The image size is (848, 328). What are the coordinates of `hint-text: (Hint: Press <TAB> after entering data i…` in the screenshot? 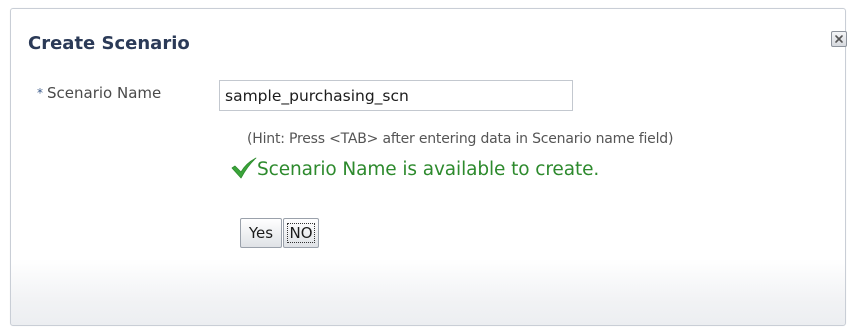 It's located at (460, 139).